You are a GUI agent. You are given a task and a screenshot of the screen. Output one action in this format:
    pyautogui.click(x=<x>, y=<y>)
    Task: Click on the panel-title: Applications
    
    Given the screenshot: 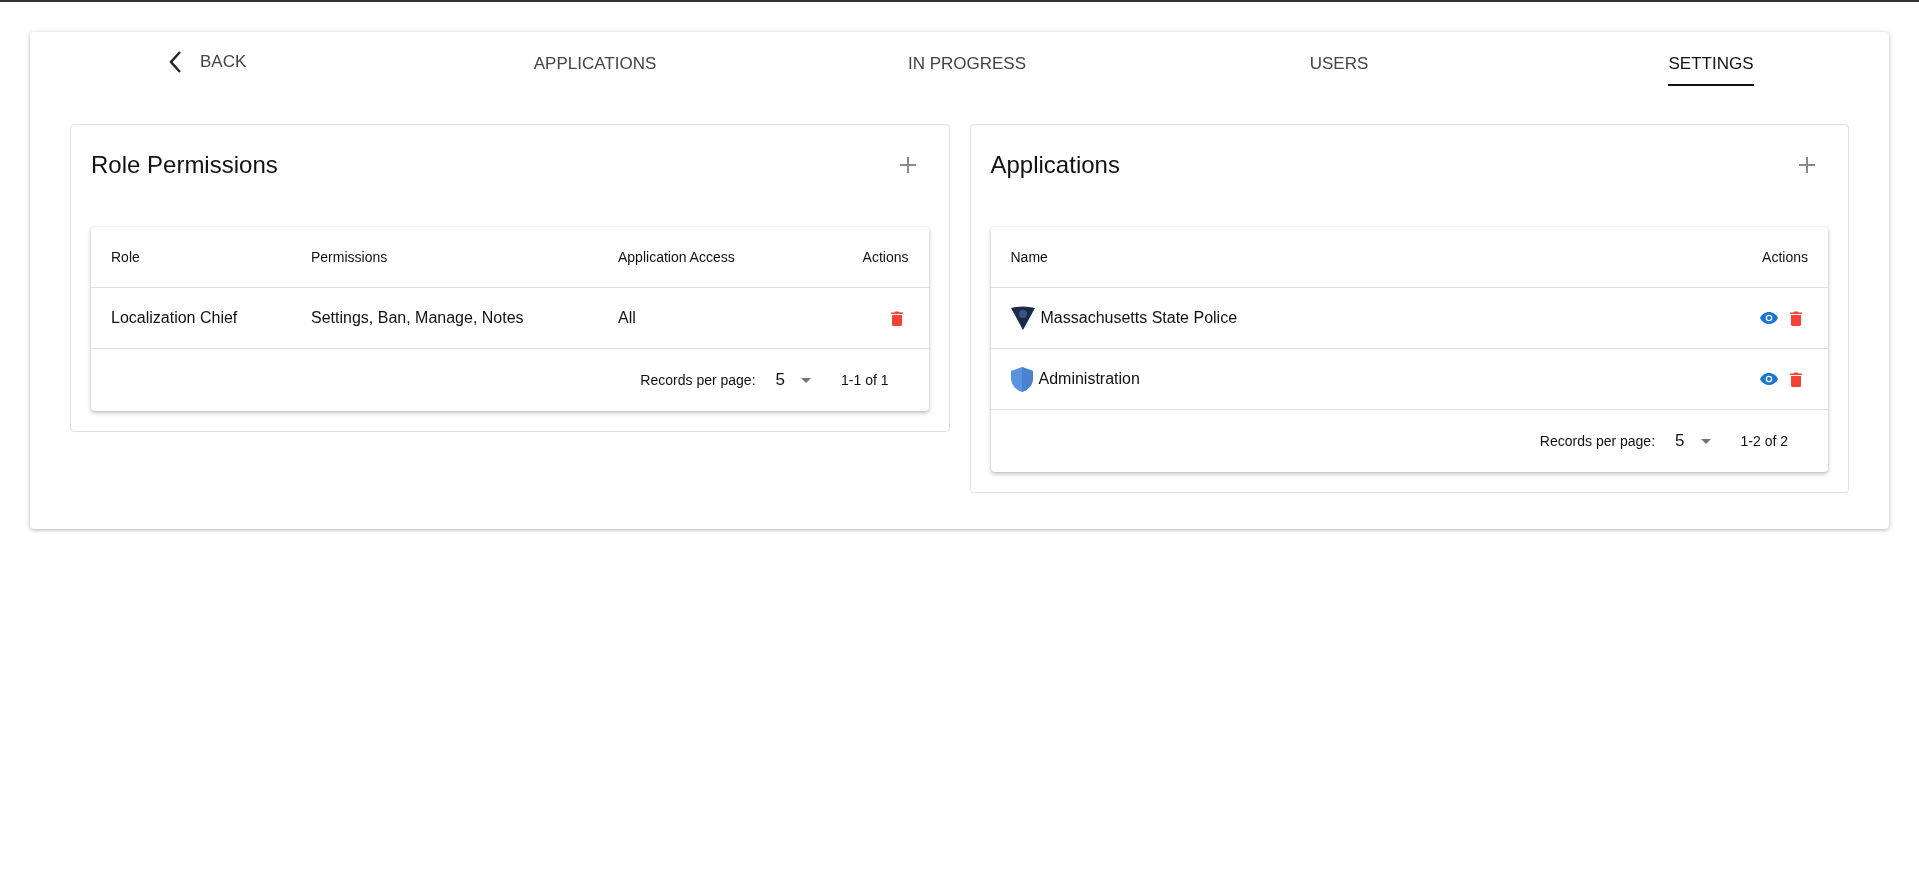 What is the action you would take?
    pyautogui.click(x=1055, y=165)
    